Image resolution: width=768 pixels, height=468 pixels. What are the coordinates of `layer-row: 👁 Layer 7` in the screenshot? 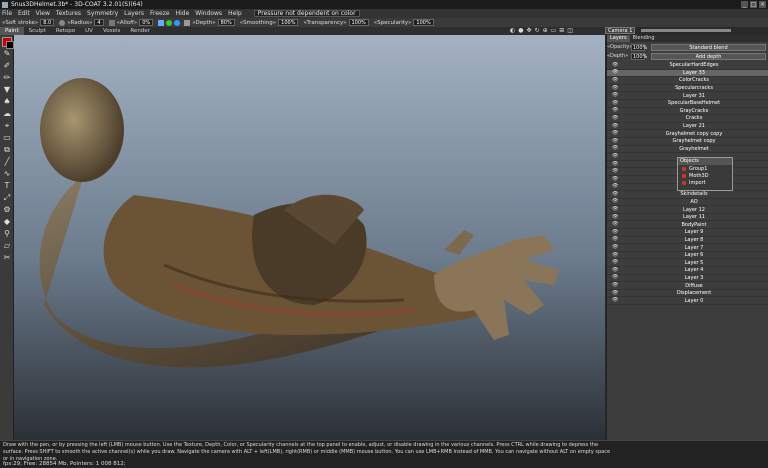 It's located at (687, 248).